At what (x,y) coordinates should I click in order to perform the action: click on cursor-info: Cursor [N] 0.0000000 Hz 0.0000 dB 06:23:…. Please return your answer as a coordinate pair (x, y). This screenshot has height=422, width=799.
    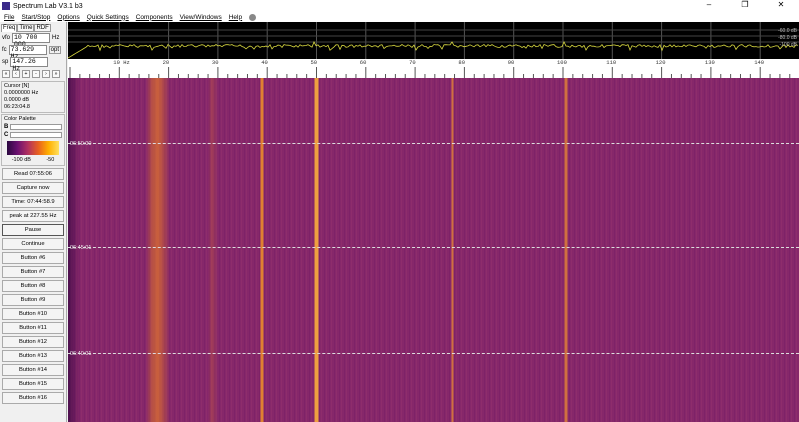
    Looking at the image, I should click on (33, 97).